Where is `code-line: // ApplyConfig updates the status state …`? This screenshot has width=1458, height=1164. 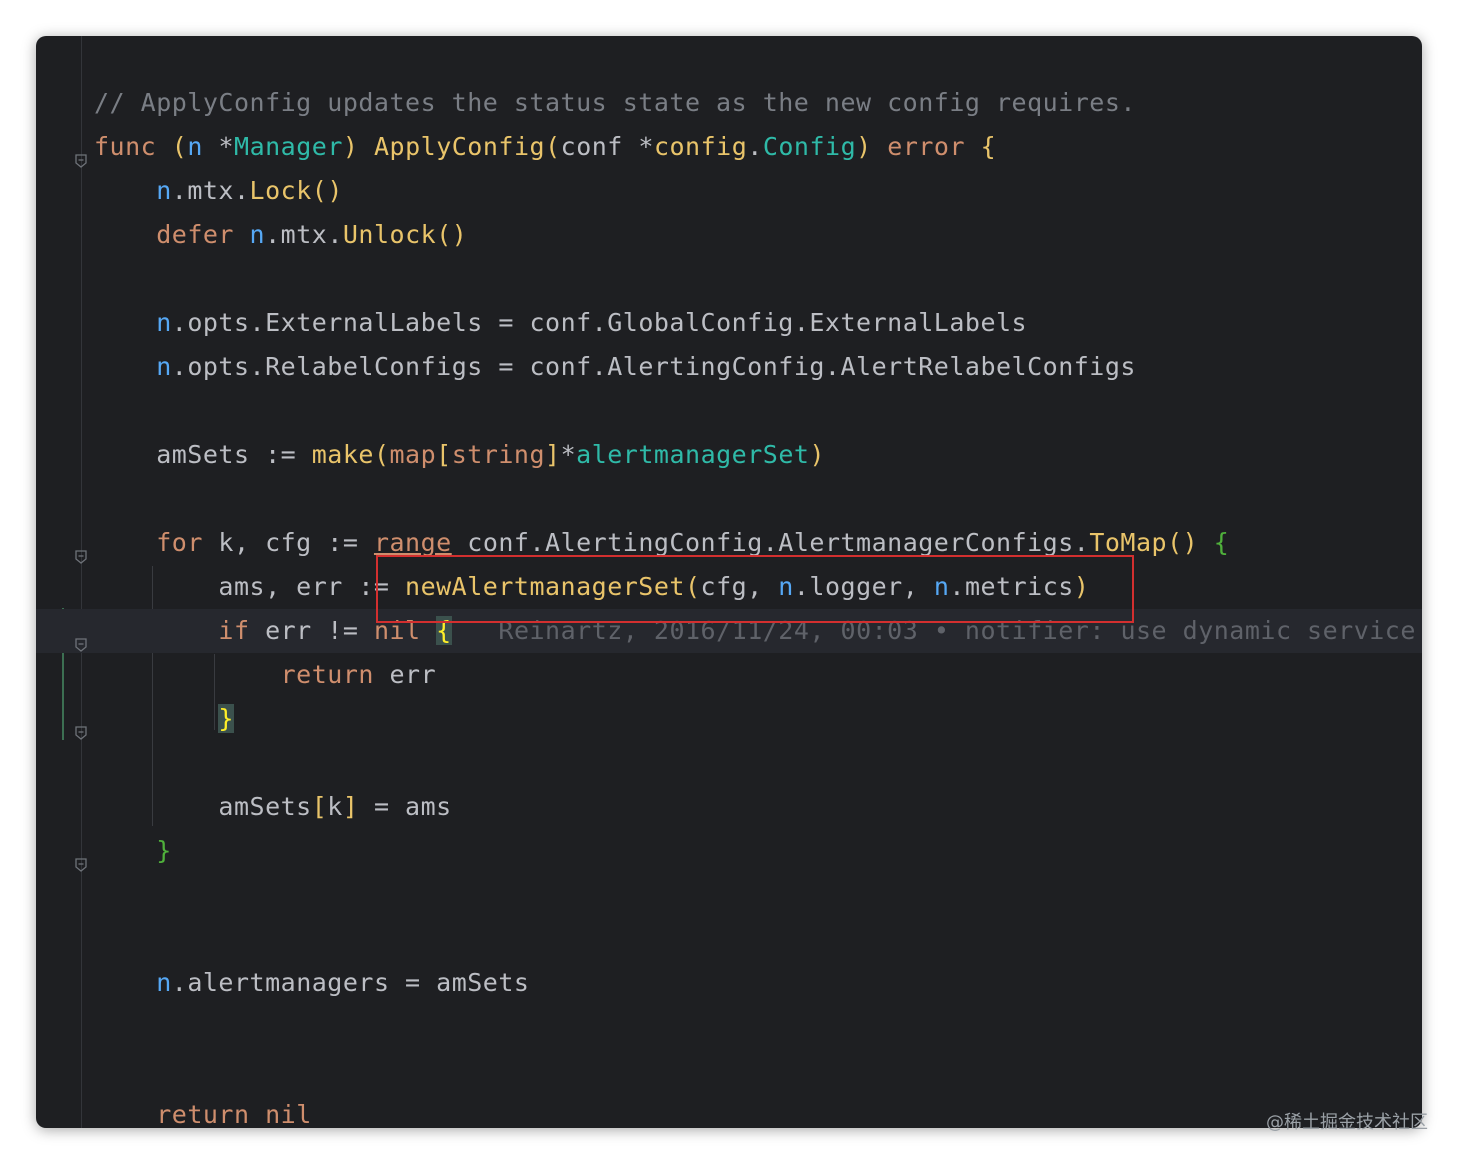 code-line: // ApplyConfig updates the status state … is located at coordinates (729, 103).